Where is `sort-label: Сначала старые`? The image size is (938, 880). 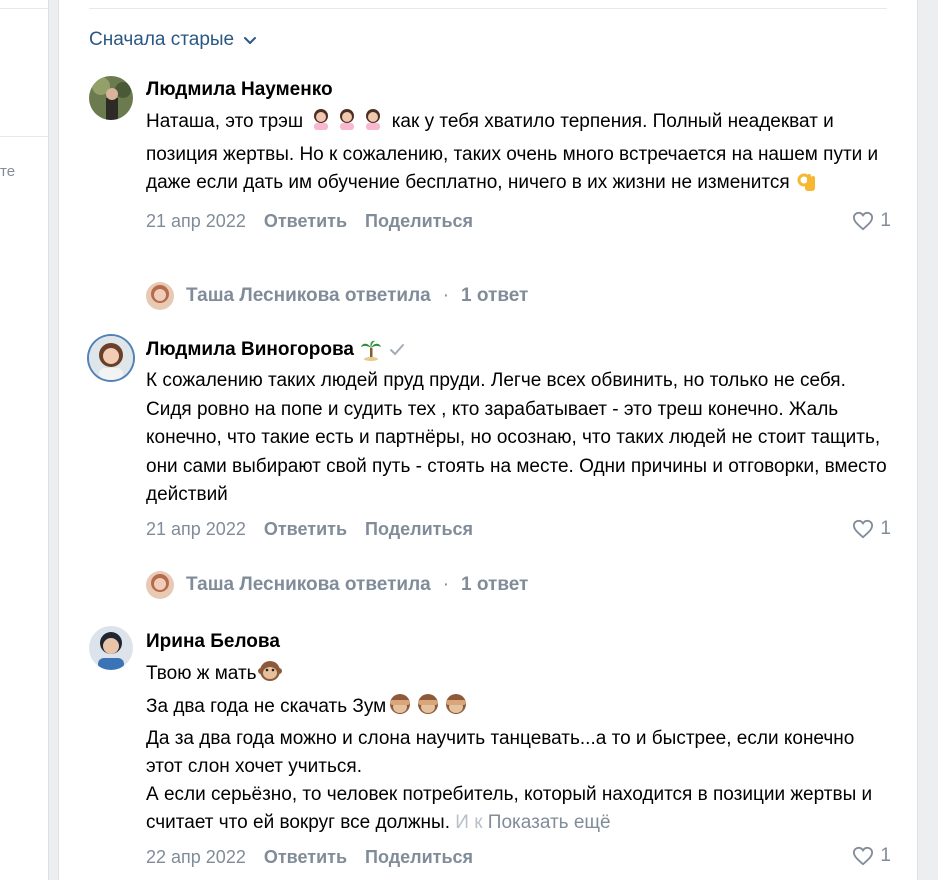 sort-label: Сначала старые is located at coordinates (162, 39).